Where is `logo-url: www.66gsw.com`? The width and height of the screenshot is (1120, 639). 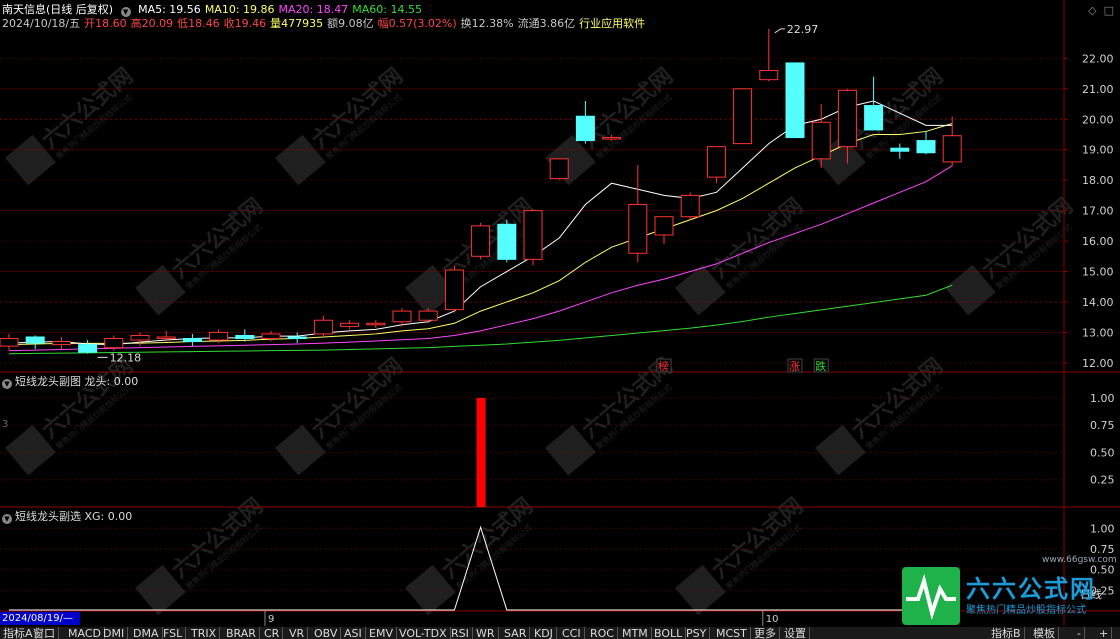
logo-url: www.66gsw.com is located at coordinates (1079, 560).